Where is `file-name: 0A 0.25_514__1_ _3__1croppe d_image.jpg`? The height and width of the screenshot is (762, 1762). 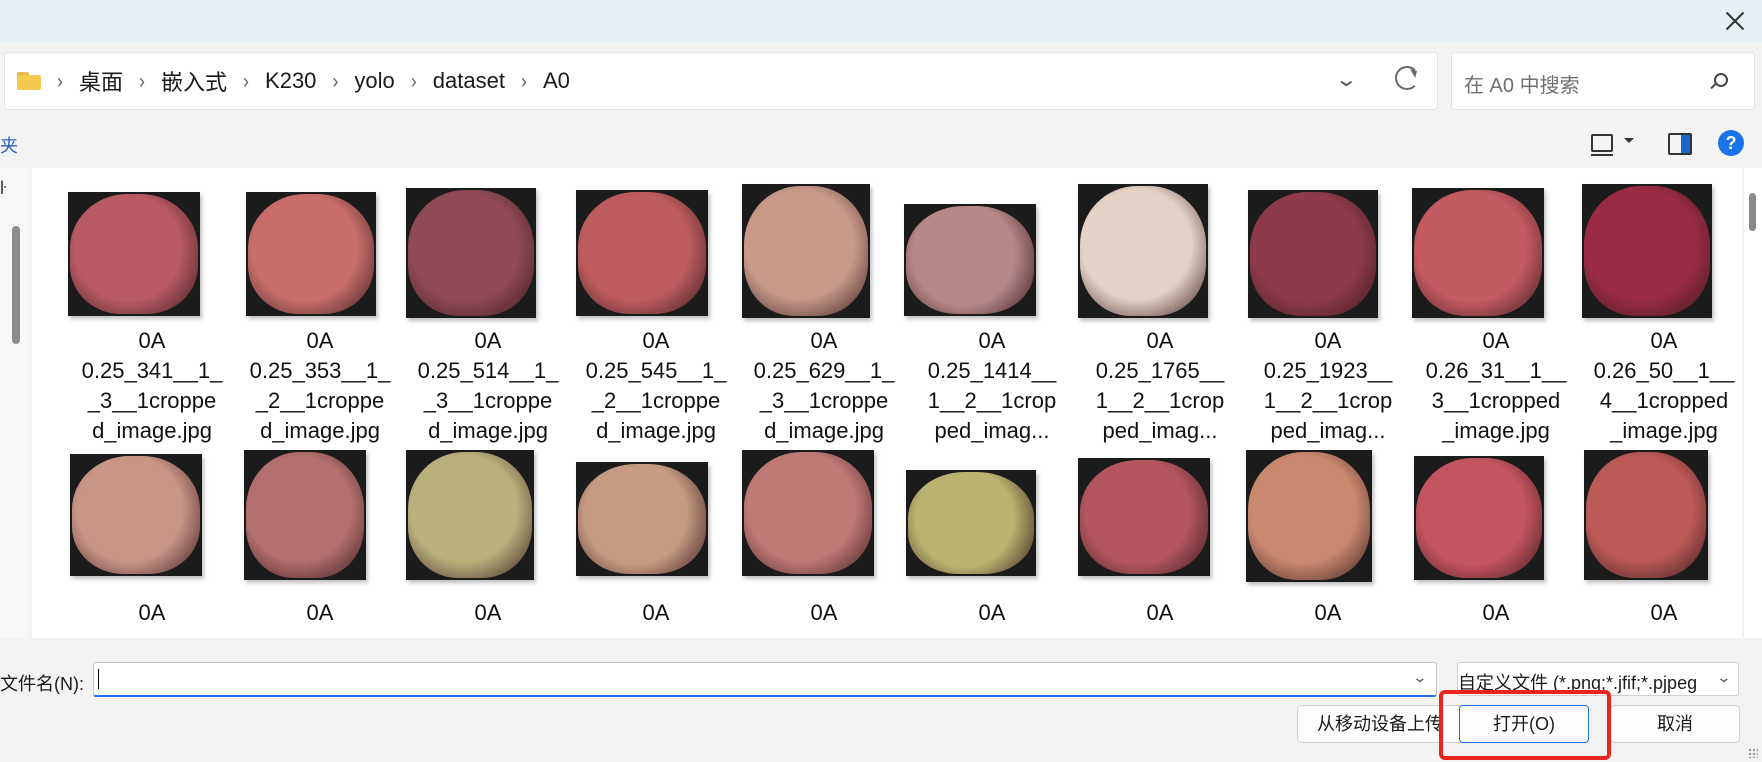 file-name: 0A 0.25_514__1_ _3__1croppe d_image.jpg is located at coordinates (488, 385).